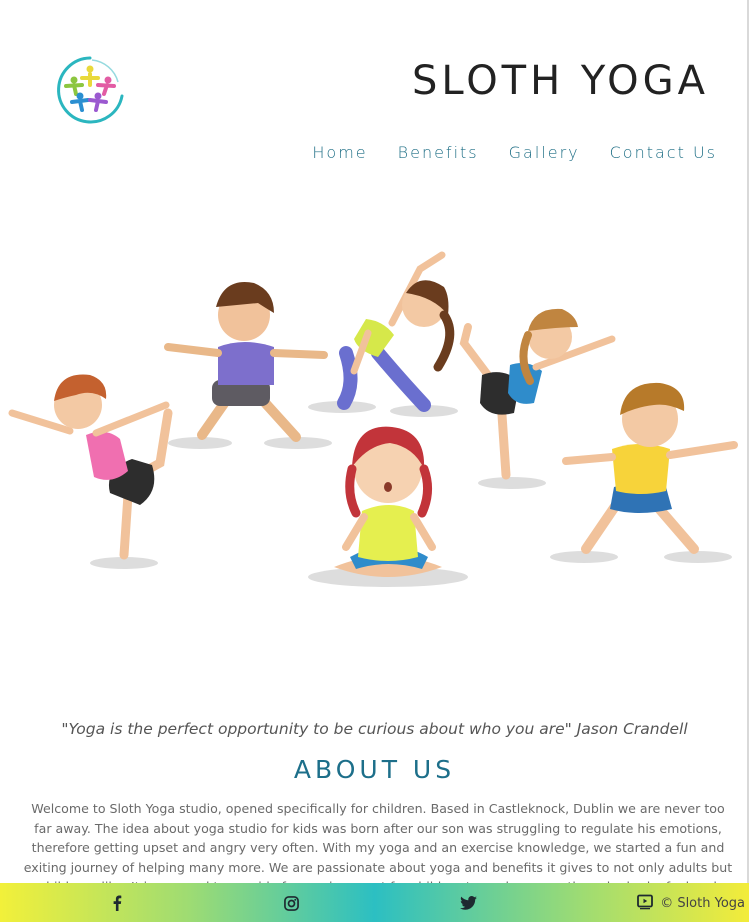 The width and height of the screenshot is (749, 922). I want to click on facebook-icon, so click(117, 903).